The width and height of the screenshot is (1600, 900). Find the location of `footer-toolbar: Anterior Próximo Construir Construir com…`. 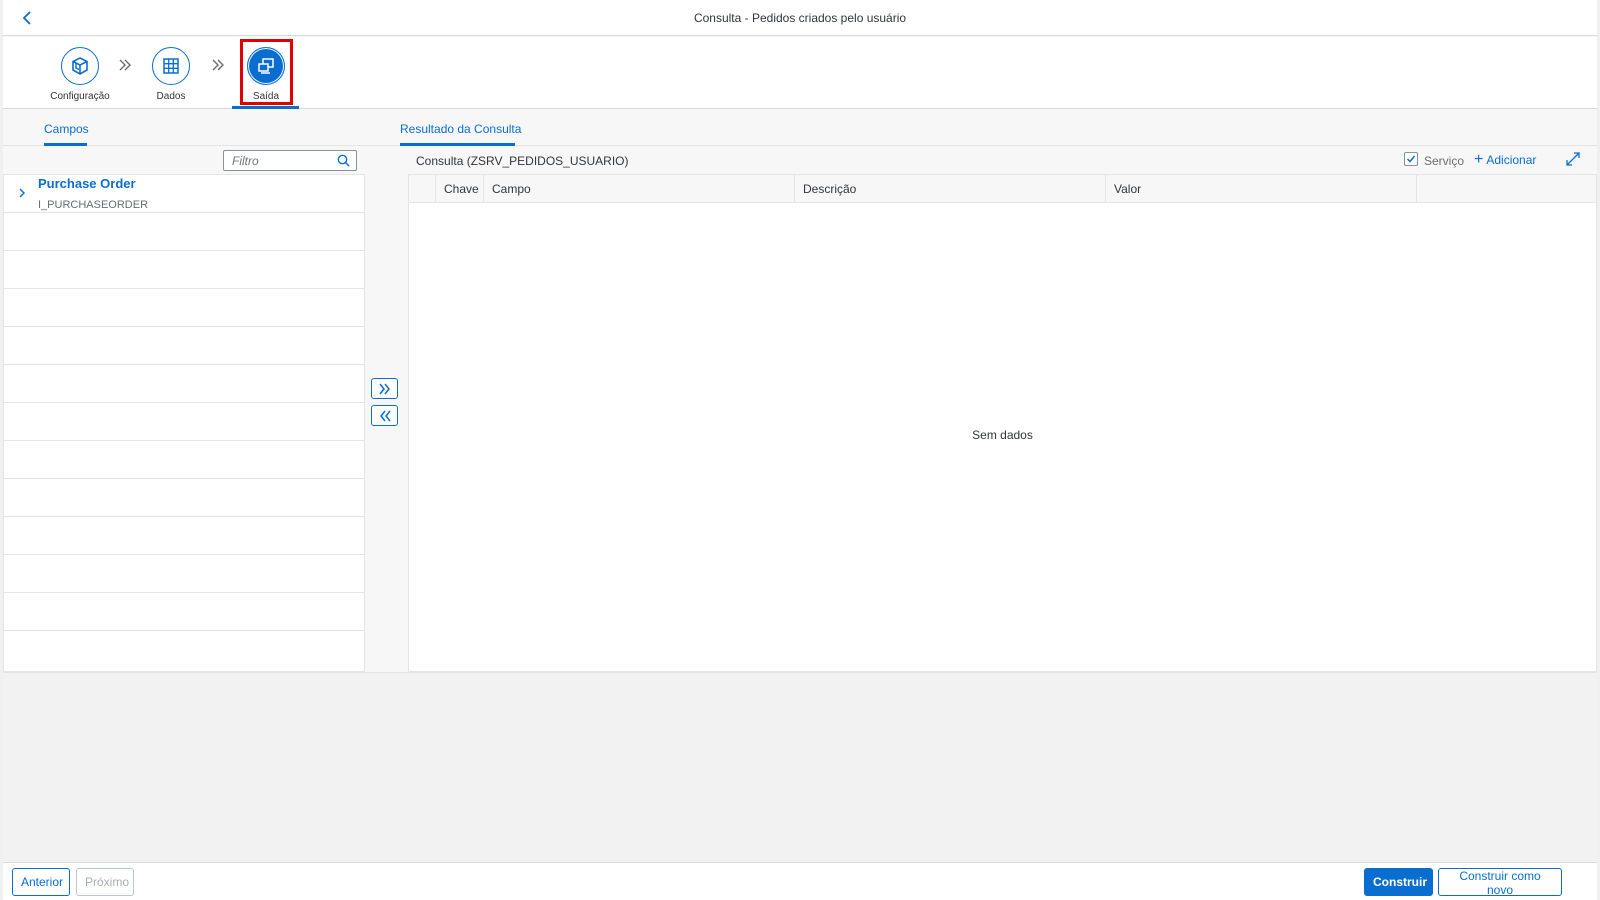

footer-toolbar: Anterior Próximo Construir Construir com… is located at coordinates (800, 881).